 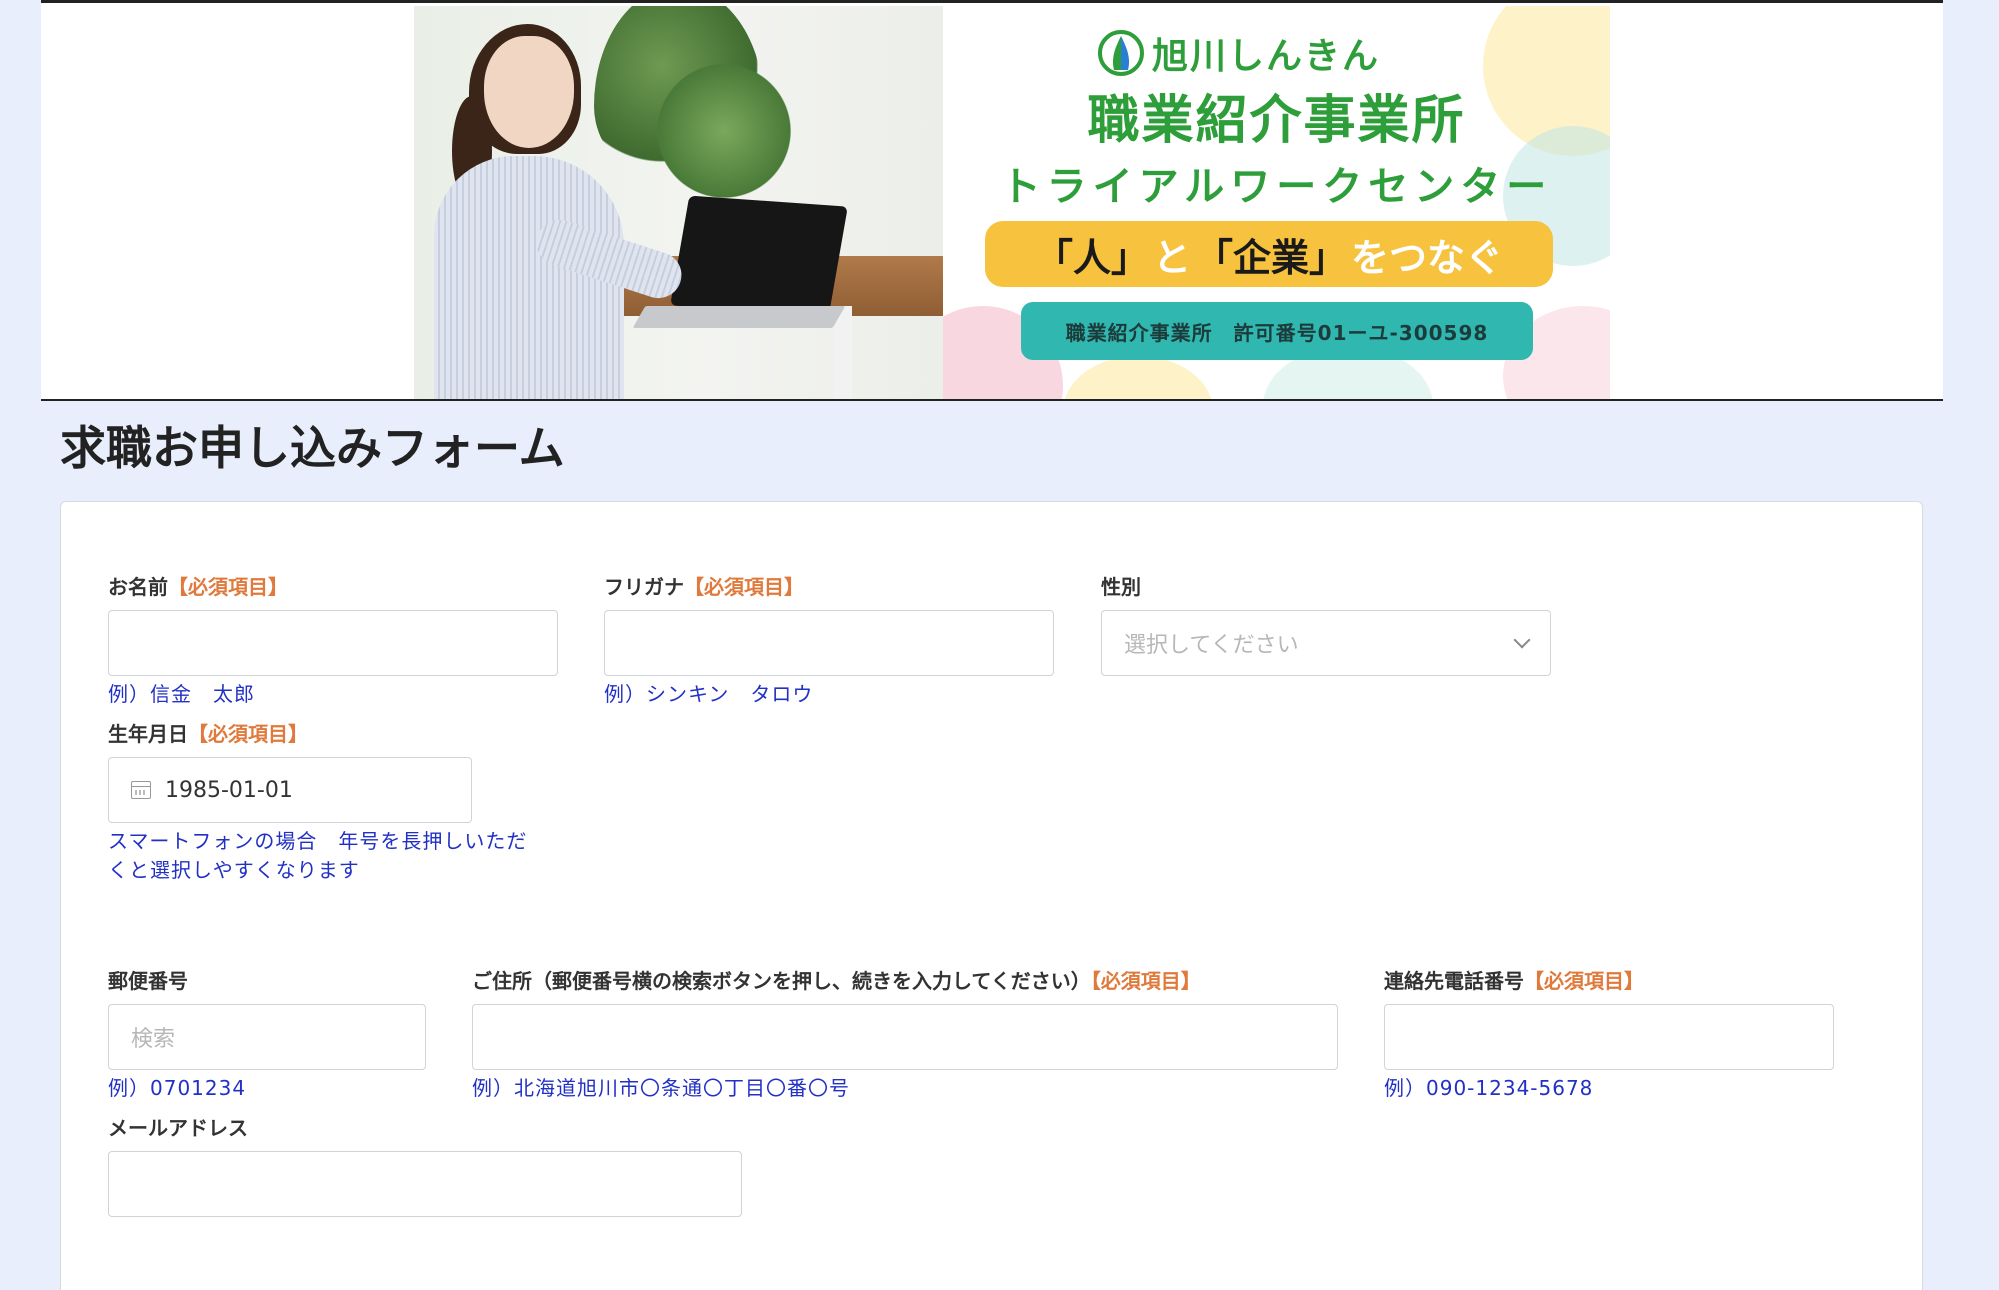 I want to click on tagline-part2: と, so click(x=1171, y=257).